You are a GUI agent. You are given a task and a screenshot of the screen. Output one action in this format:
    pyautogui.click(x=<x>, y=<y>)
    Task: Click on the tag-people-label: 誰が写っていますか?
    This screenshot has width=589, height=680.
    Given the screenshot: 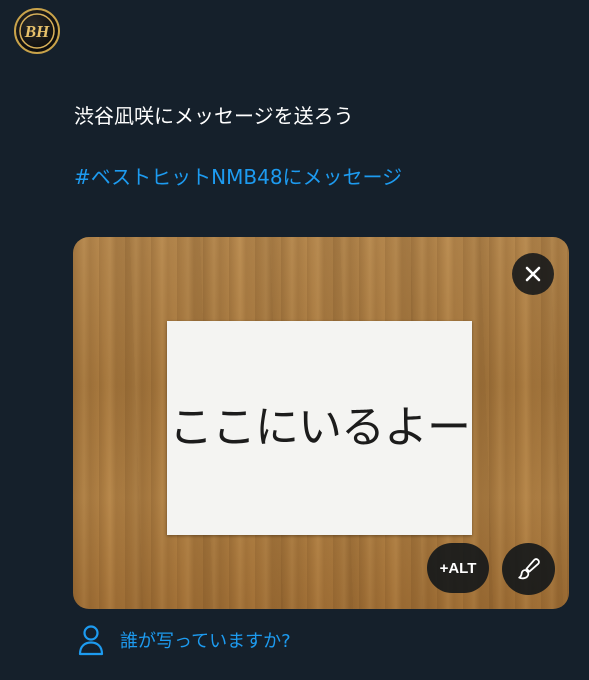 What is the action you would take?
    pyautogui.click(x=205, y=641)
    